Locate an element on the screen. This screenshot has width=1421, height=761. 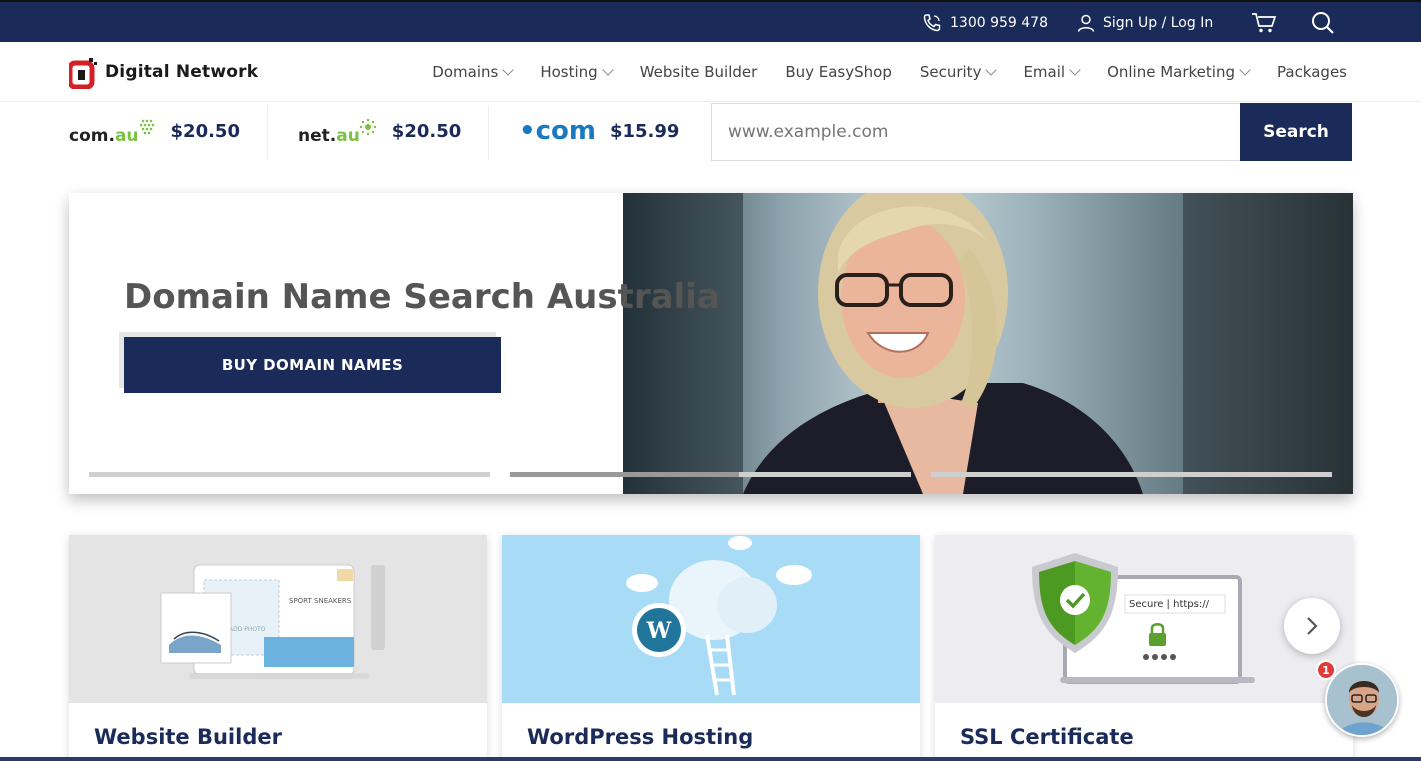
nav-security: Security is located at coordinates (958, 72).